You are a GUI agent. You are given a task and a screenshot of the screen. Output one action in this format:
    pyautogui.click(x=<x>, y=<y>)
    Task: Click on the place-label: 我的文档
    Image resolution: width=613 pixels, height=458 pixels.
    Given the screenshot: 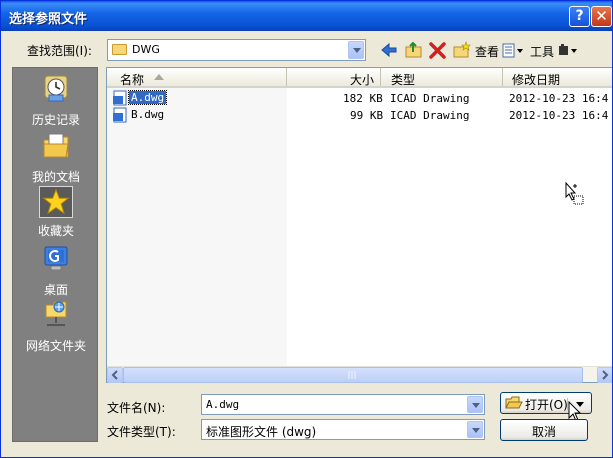 What is the action you would take?
    pyautogui.click(x=55, y=177)
    